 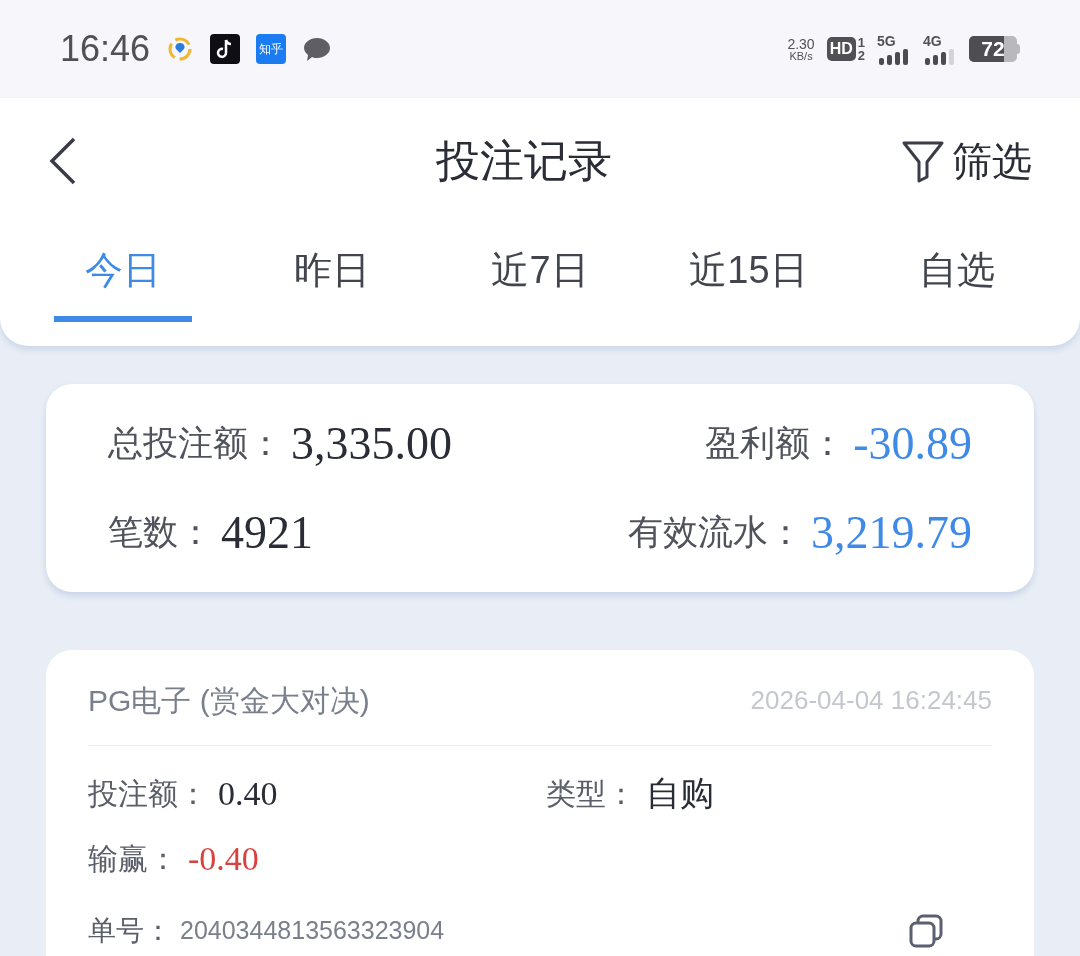 What do you see at coordinates (524, 161) in the screenshot?
I see `page-title: 投注记录` at bounding box center [524, 161].